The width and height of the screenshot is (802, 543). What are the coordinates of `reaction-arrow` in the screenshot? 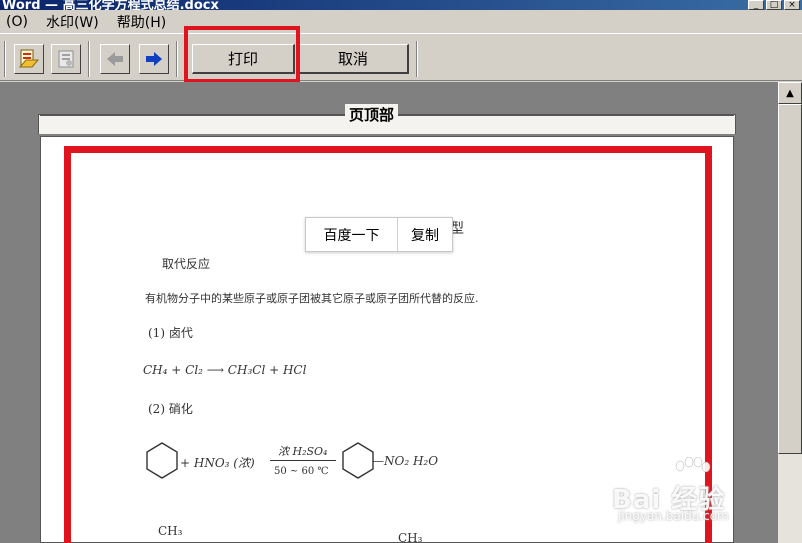 It's located at (303, 460).